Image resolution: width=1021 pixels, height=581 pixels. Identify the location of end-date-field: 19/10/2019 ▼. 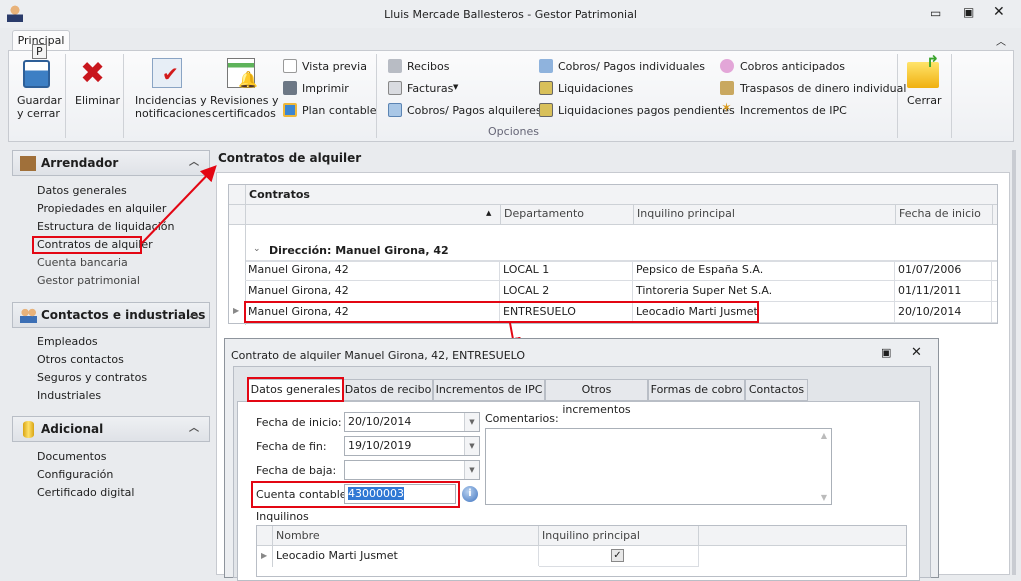
(412, 446).